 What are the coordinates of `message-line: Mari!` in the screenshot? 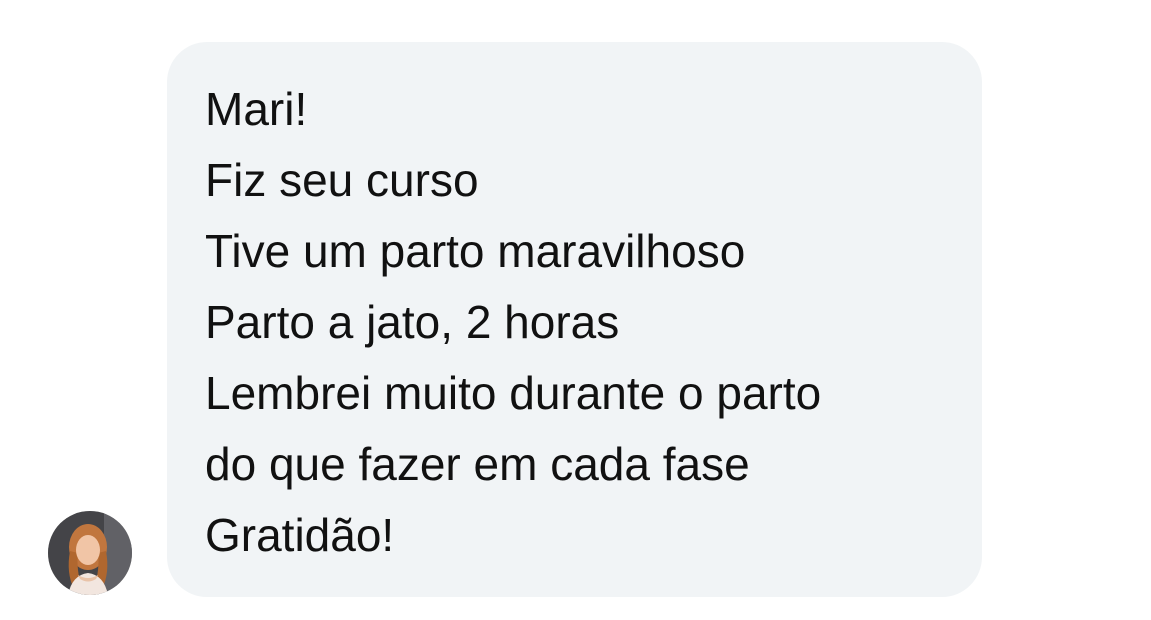 It's located at (256, 109).